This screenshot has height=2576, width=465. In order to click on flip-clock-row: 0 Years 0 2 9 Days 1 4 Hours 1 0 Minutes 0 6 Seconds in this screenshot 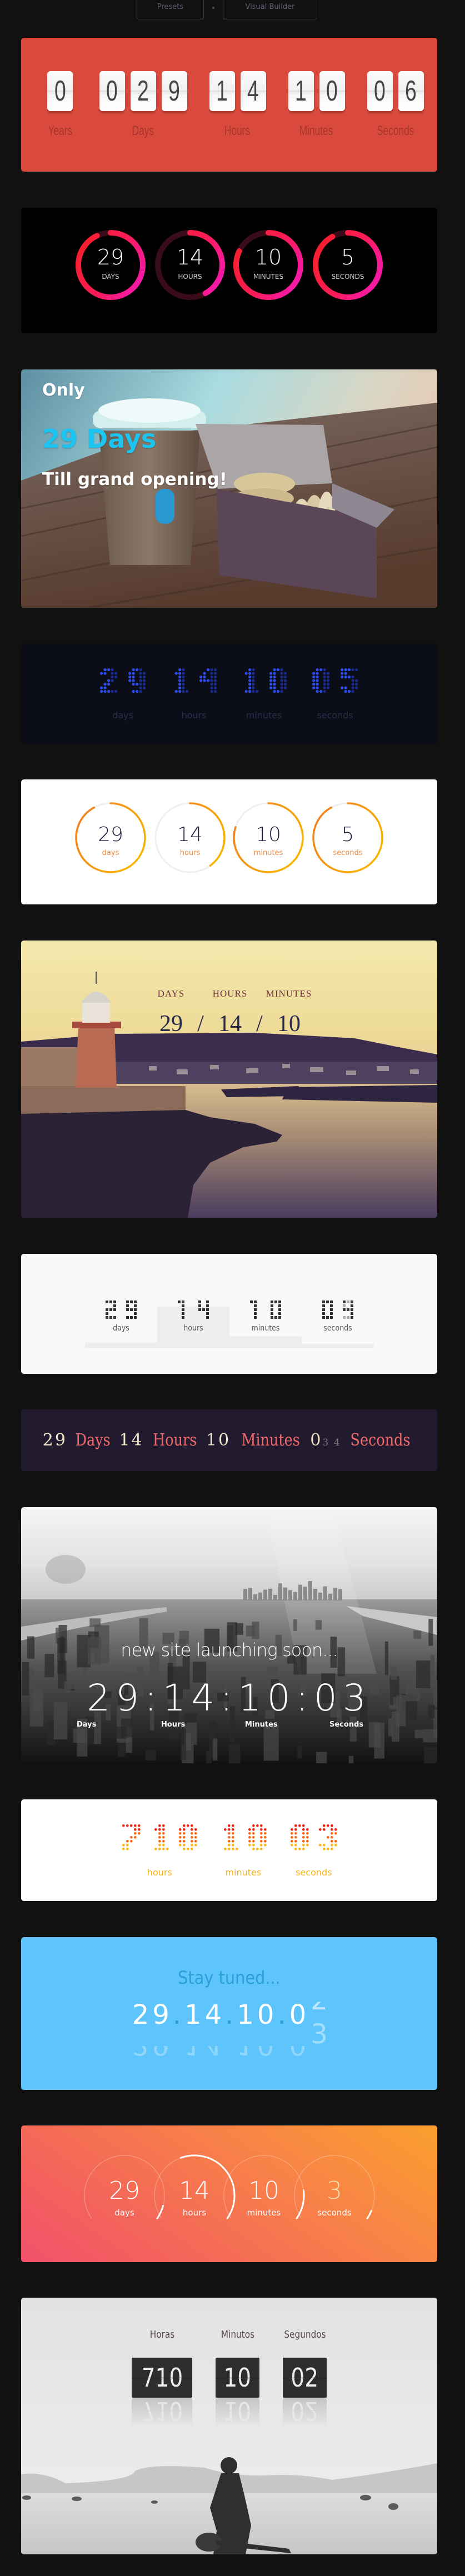, I will do `click(234, 104)`.